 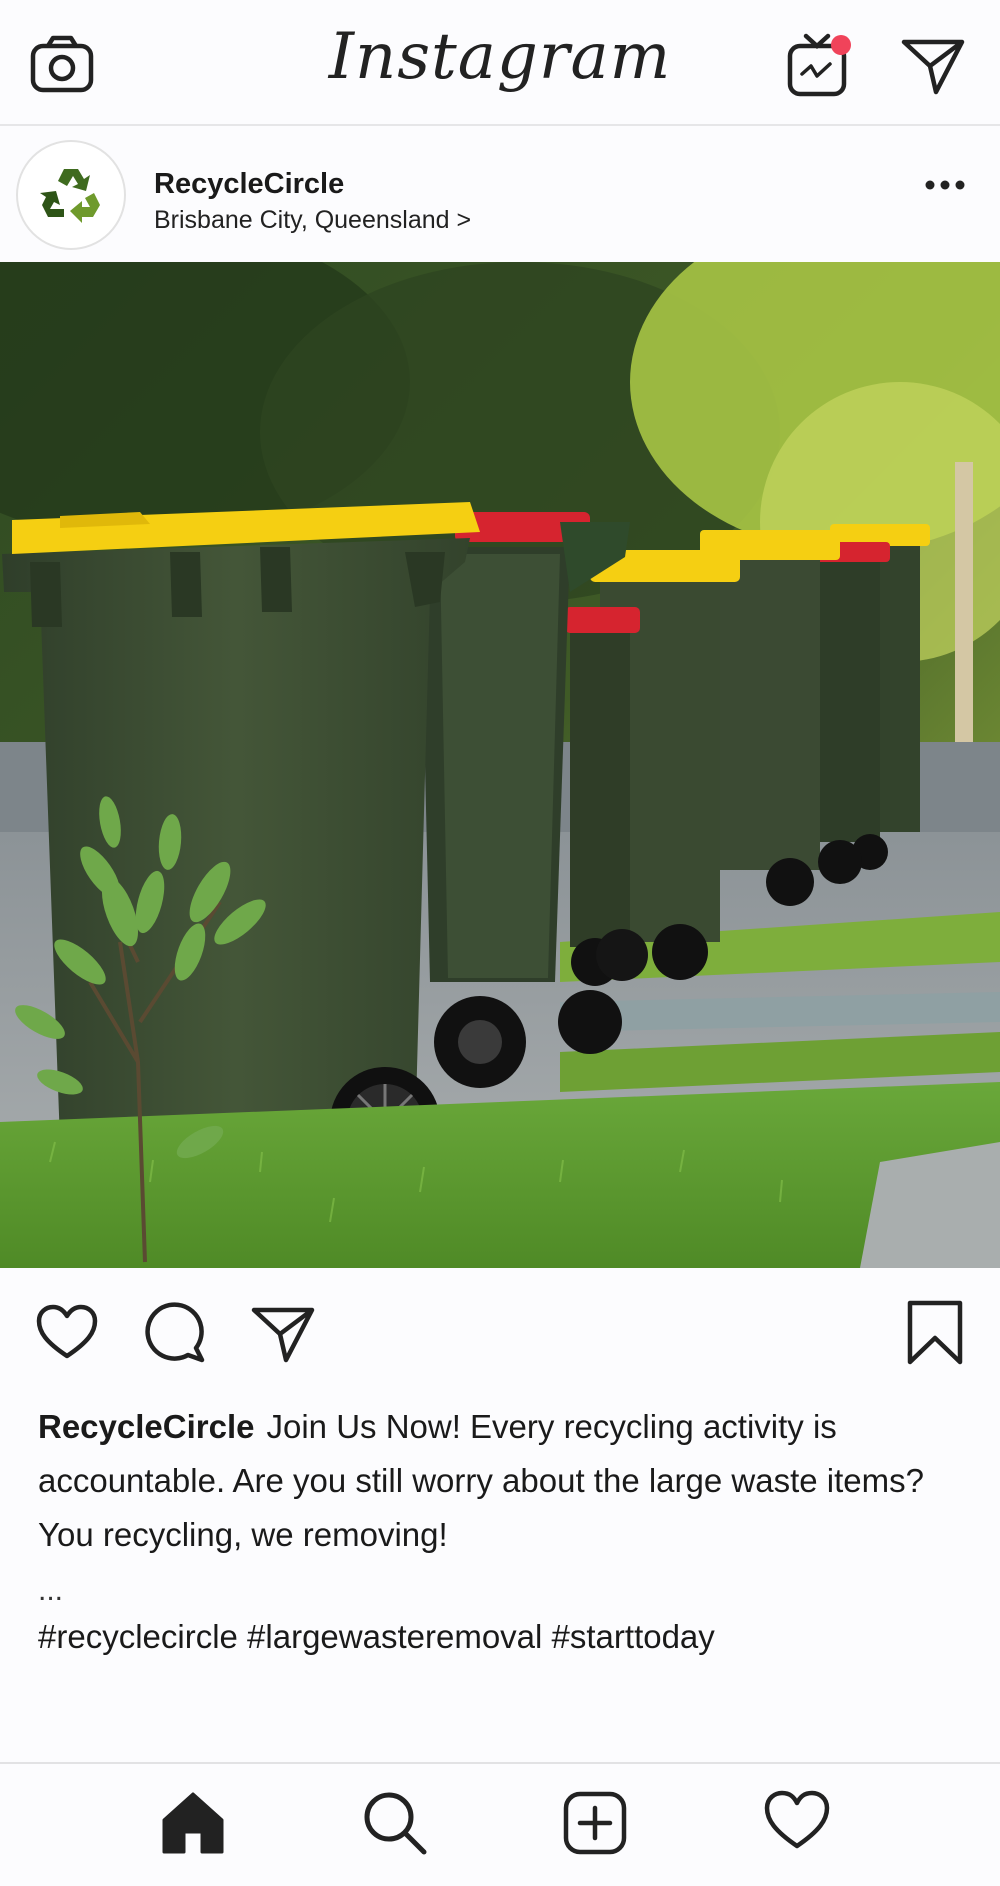 What do you see at coordinates (500, 1333) in the screenshot?
I see `post-actions` at bounding box center [500, 1333].